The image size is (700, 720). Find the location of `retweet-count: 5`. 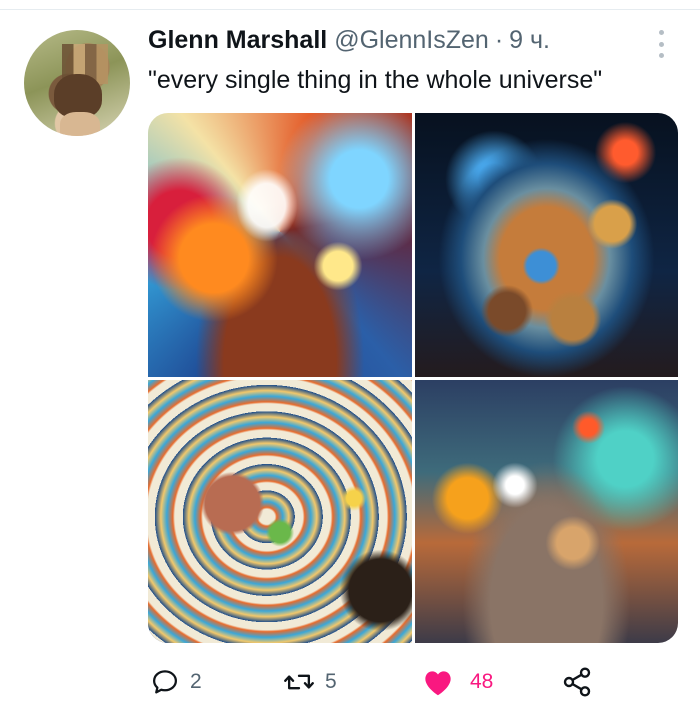

retweet-count: 5 is located at coordinates (331, 681).